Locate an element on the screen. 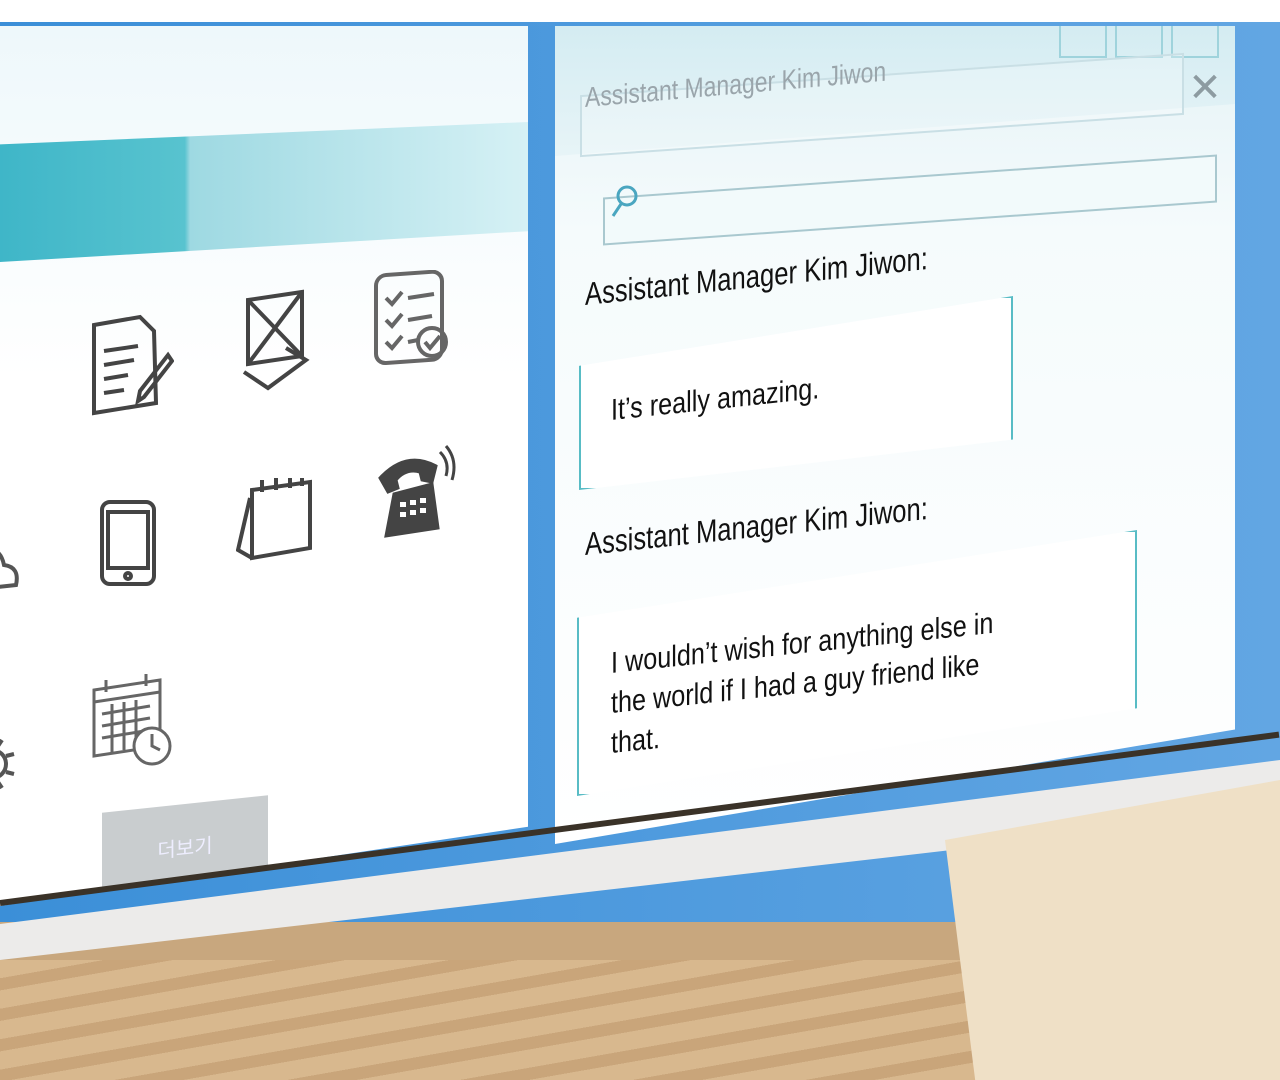 This screenshot has width=1280, height=1080. app-launcher-header is located at coordinates (264, 192).